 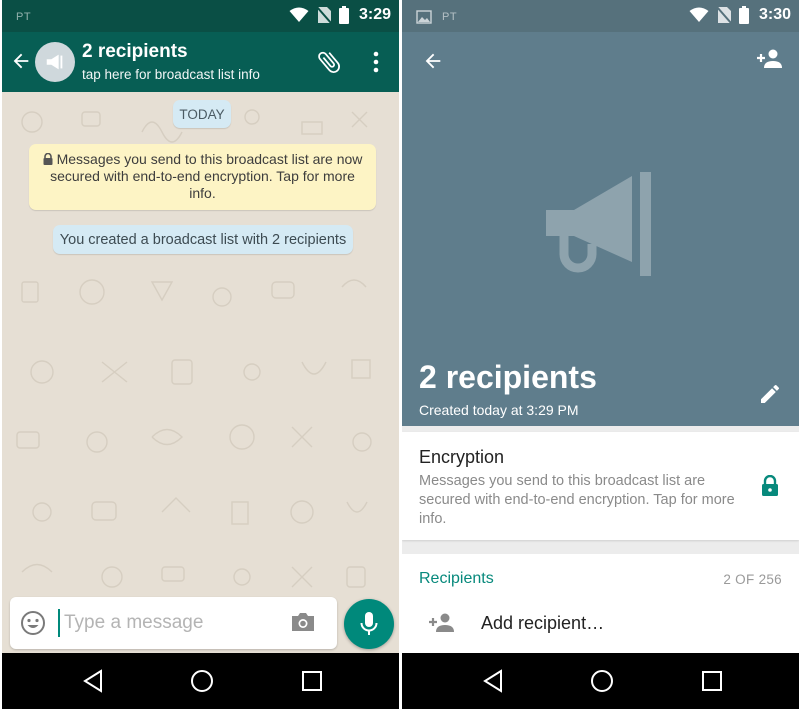 What do you see at coordinates (752, 579) in the screenshot?
I see `recipients-count: 2 OF 256` at bounding box center [752, 579].